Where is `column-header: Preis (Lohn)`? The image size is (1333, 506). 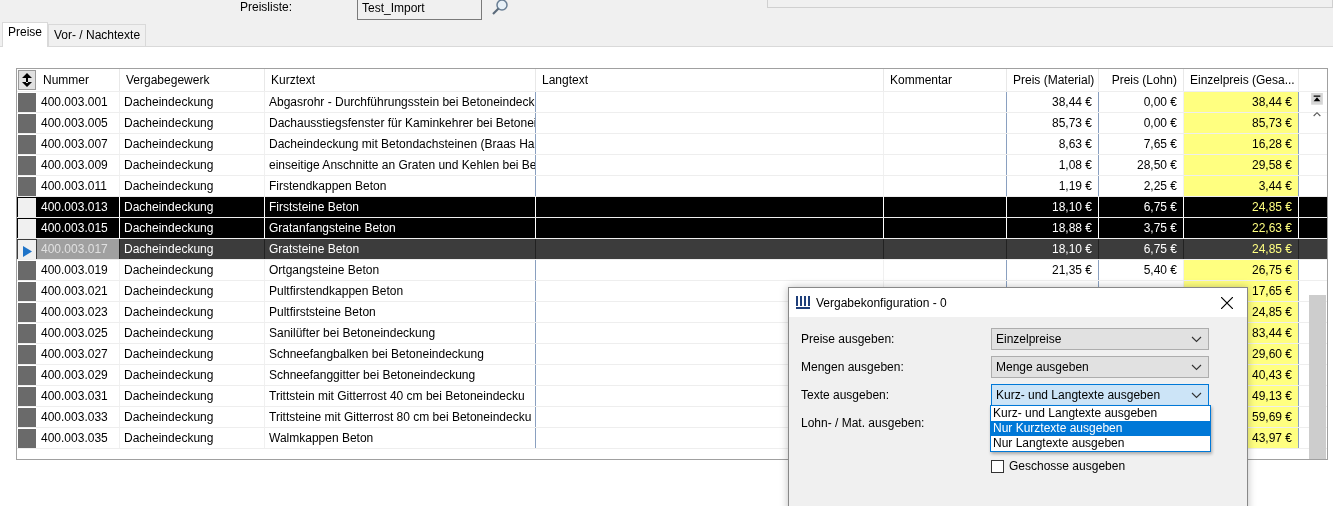
column-header: Preis (Lohn) is located at coordinates (1141, 80).